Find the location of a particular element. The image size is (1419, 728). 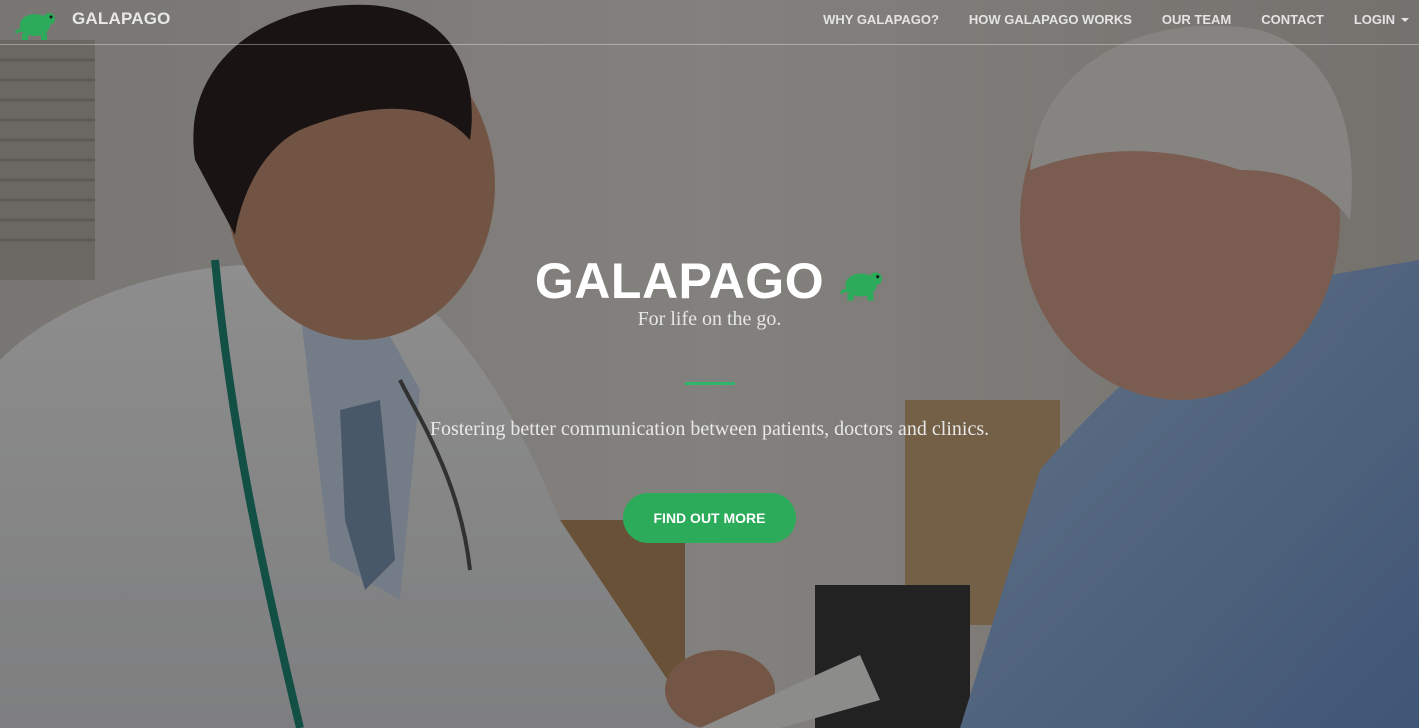

nav-item-how-it-works: HOW GALAPAGO WORKS is located at coordinates (1050, 19).